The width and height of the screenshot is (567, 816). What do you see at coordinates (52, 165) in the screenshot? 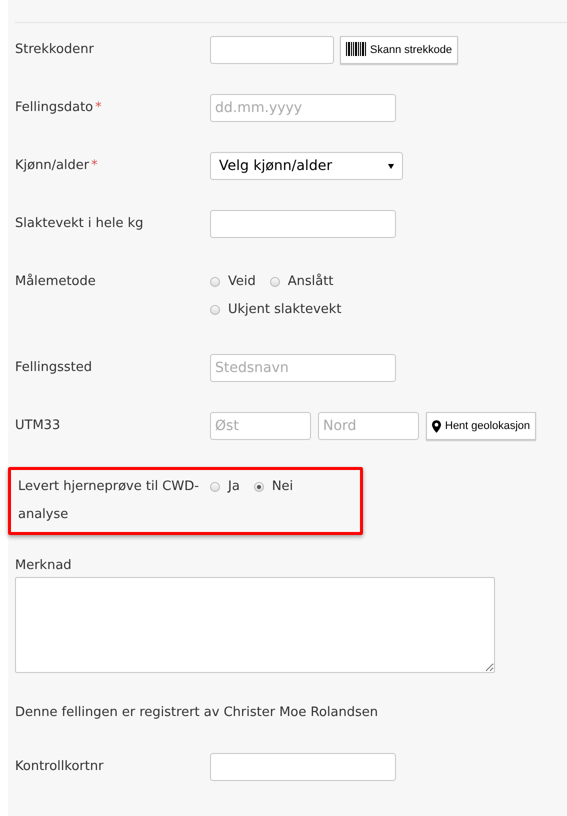
I see `field-label: Kjønn/alder` at bounding box center [52, 165].